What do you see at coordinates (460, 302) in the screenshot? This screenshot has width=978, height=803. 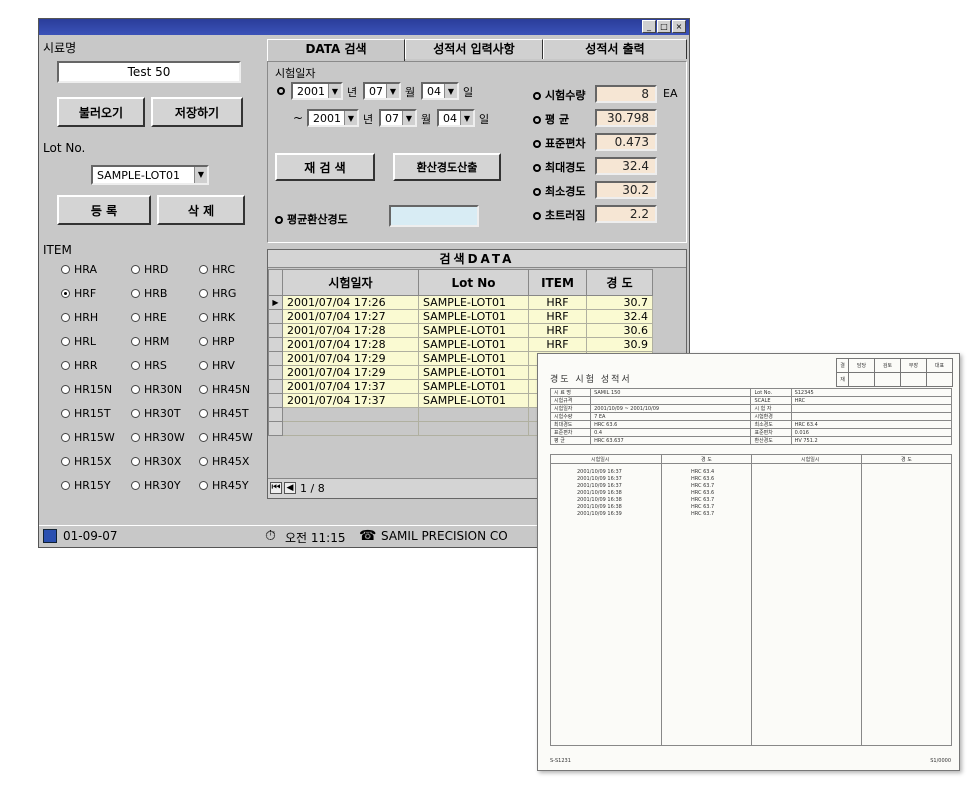 I see `table-row: ▶ 2001/07/04 17:26 SAMPLE-LOT01 HRF 30.7` at bounding box center [460, 302].